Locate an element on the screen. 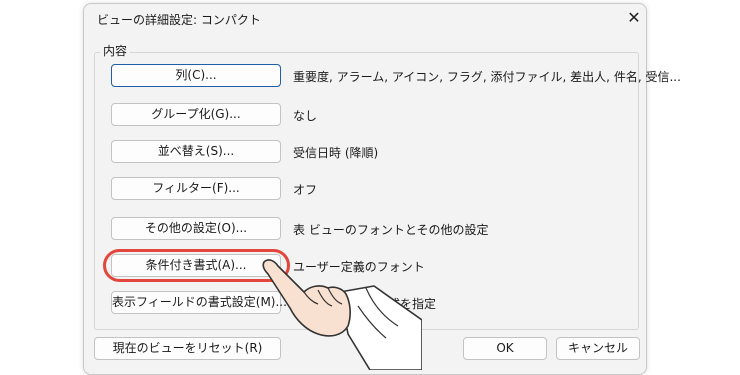  pointing-hand-icon is located at coordinates (342, 314).